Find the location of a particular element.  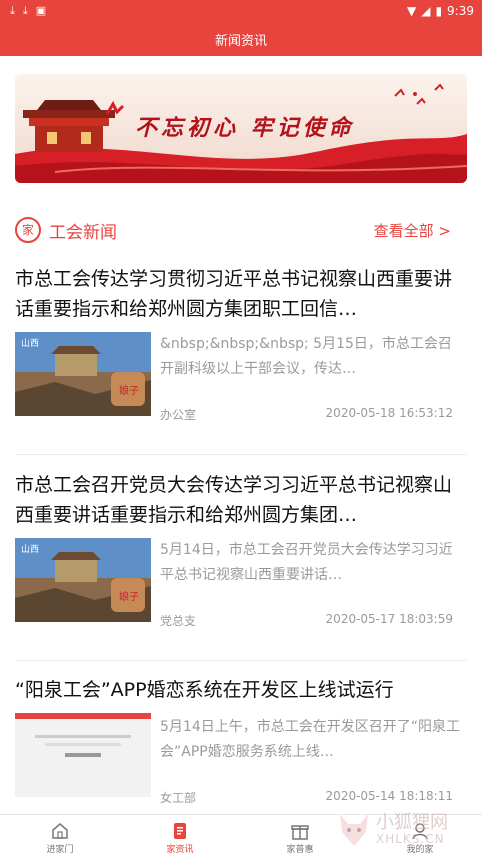

home-icon is located at coordinates (60, 831).